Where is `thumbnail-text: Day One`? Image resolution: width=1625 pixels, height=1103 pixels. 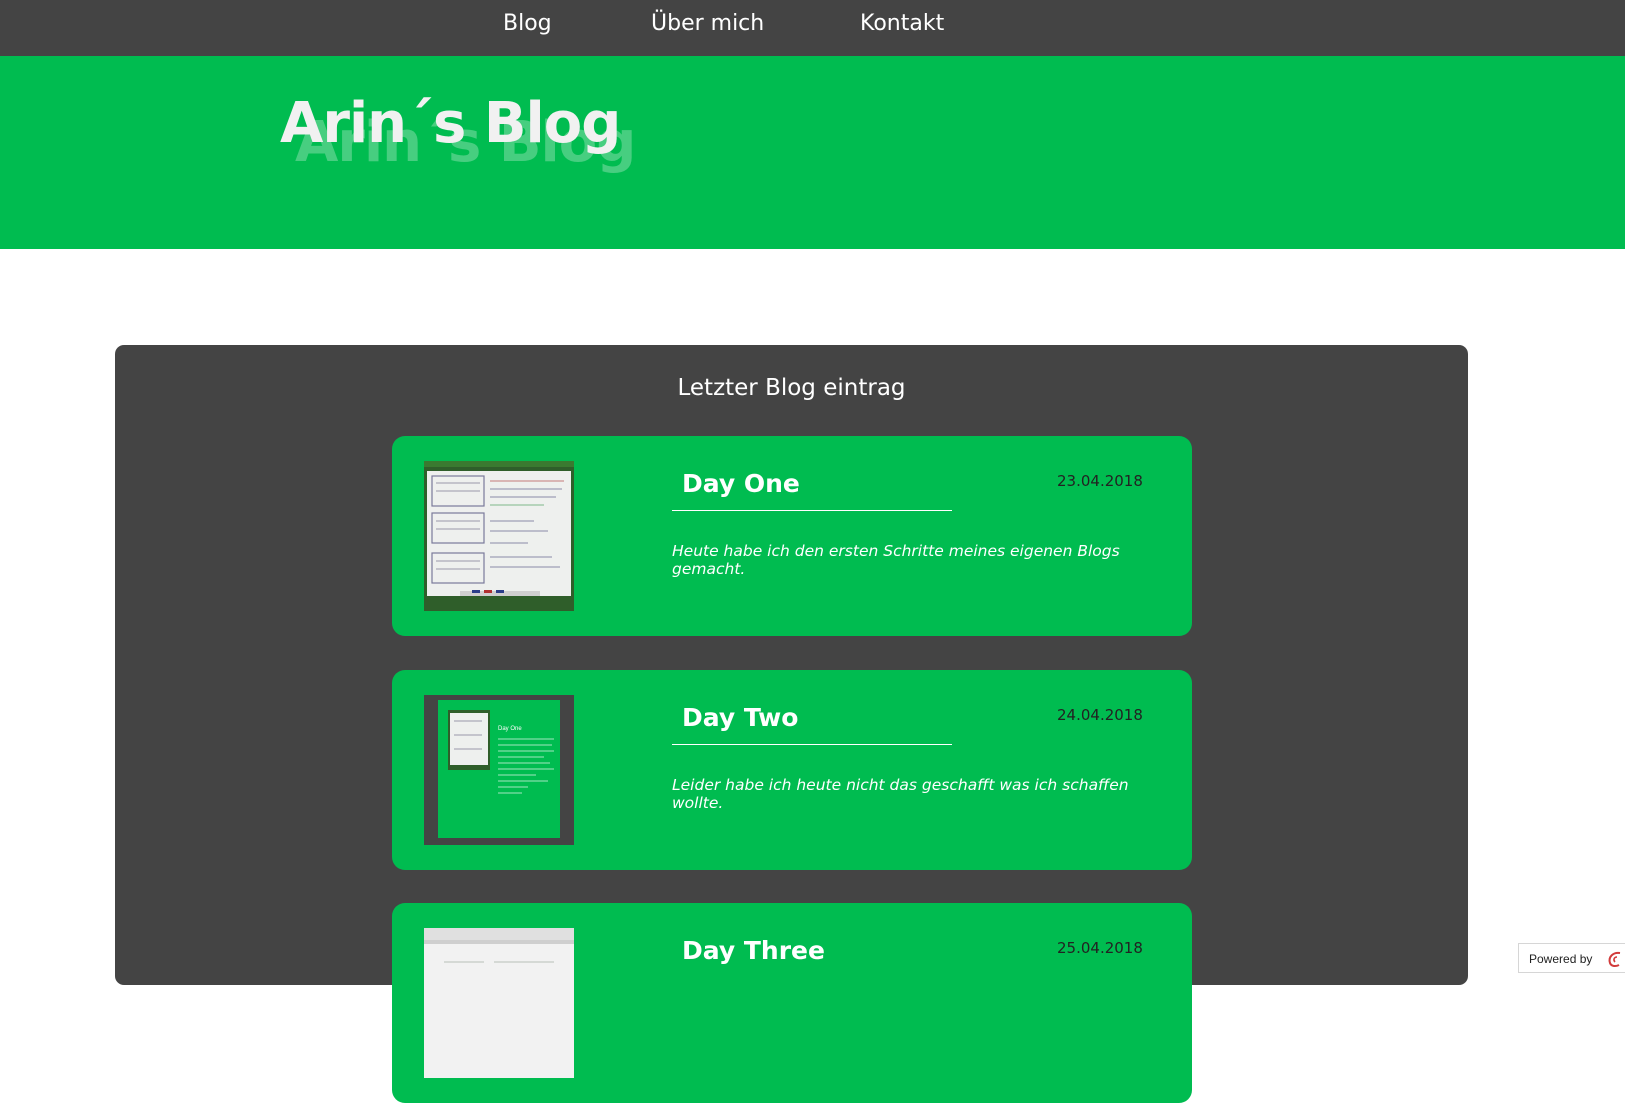 thumbnail-text: Day One is located at coordinates (510, 729).